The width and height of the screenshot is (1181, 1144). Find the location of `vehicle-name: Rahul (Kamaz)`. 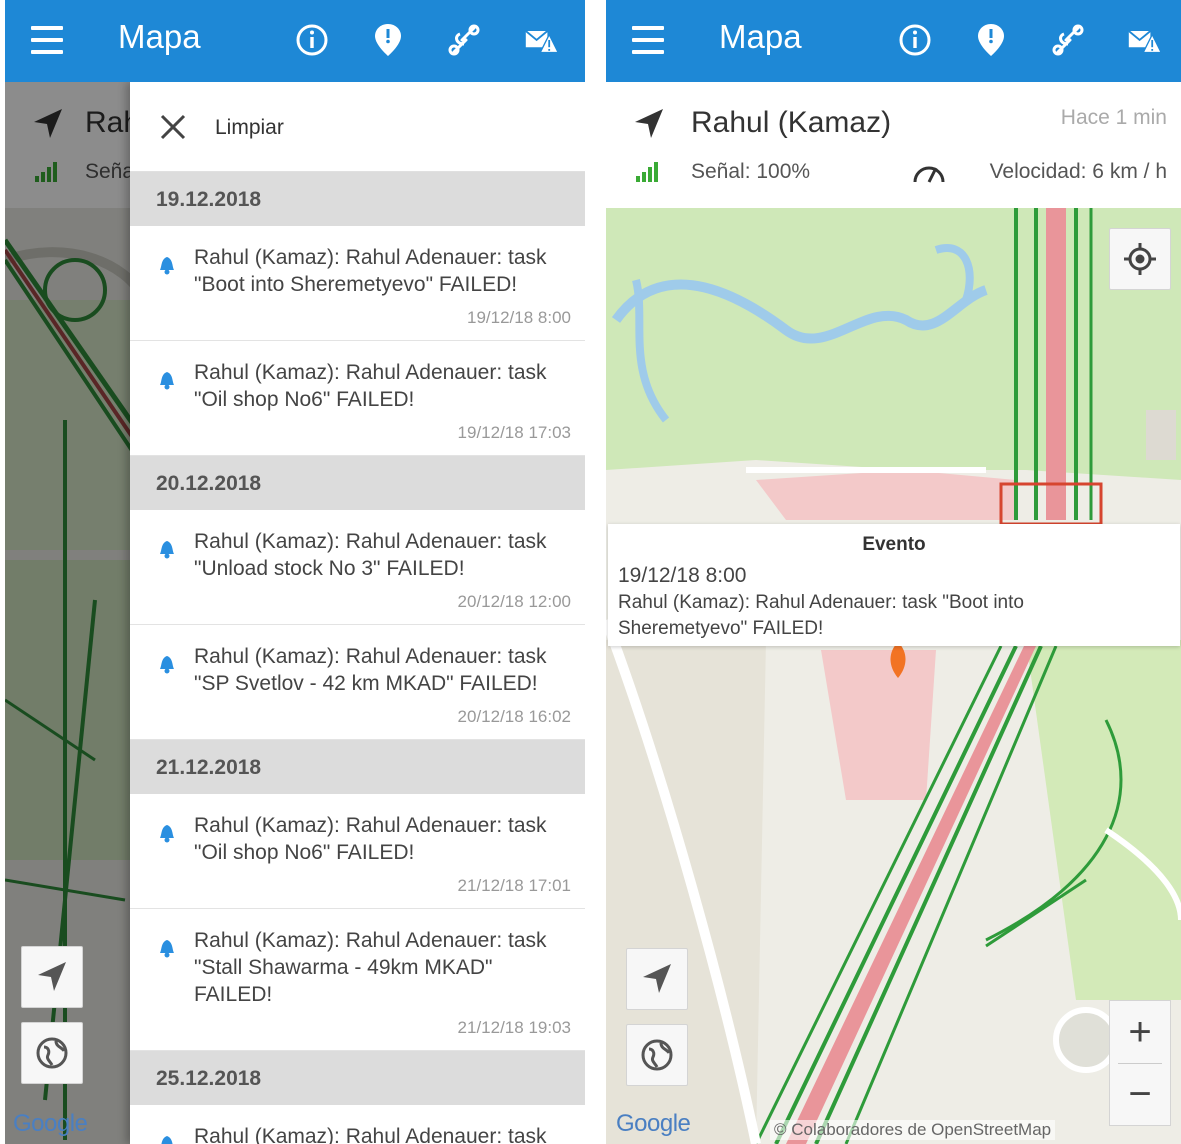

vehicle-name: Rahul (Kamaz) is located at coordinates (791, 122).